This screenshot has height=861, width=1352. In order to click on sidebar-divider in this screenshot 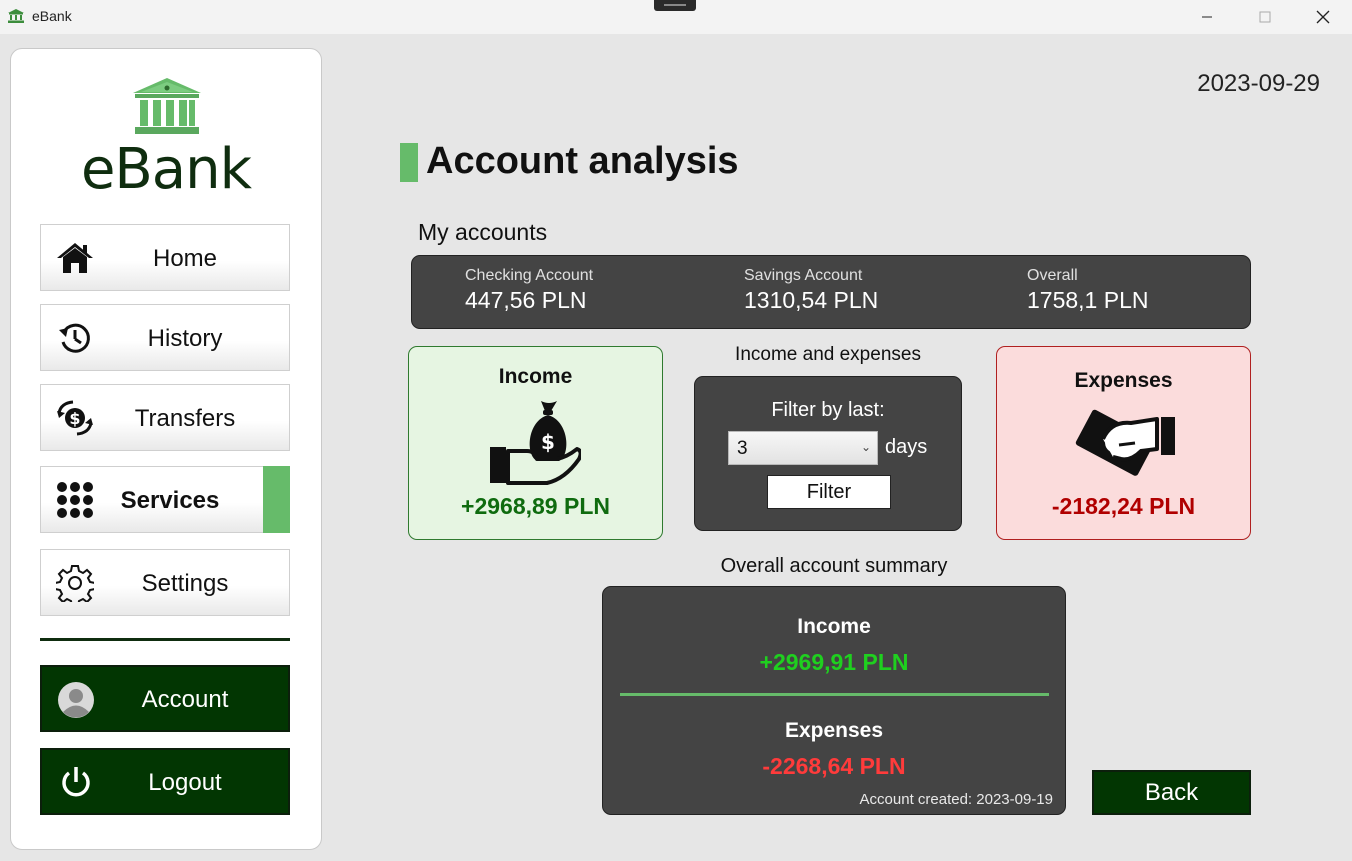, I will do `click(165, 639)`.